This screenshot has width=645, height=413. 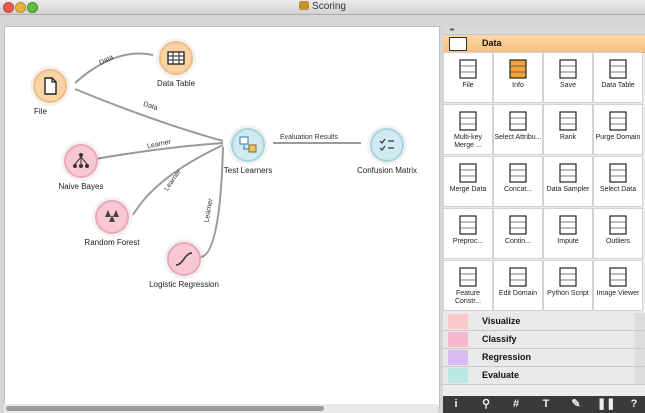 I want to click on widget-tile: Save, so click(x=568, y=77).